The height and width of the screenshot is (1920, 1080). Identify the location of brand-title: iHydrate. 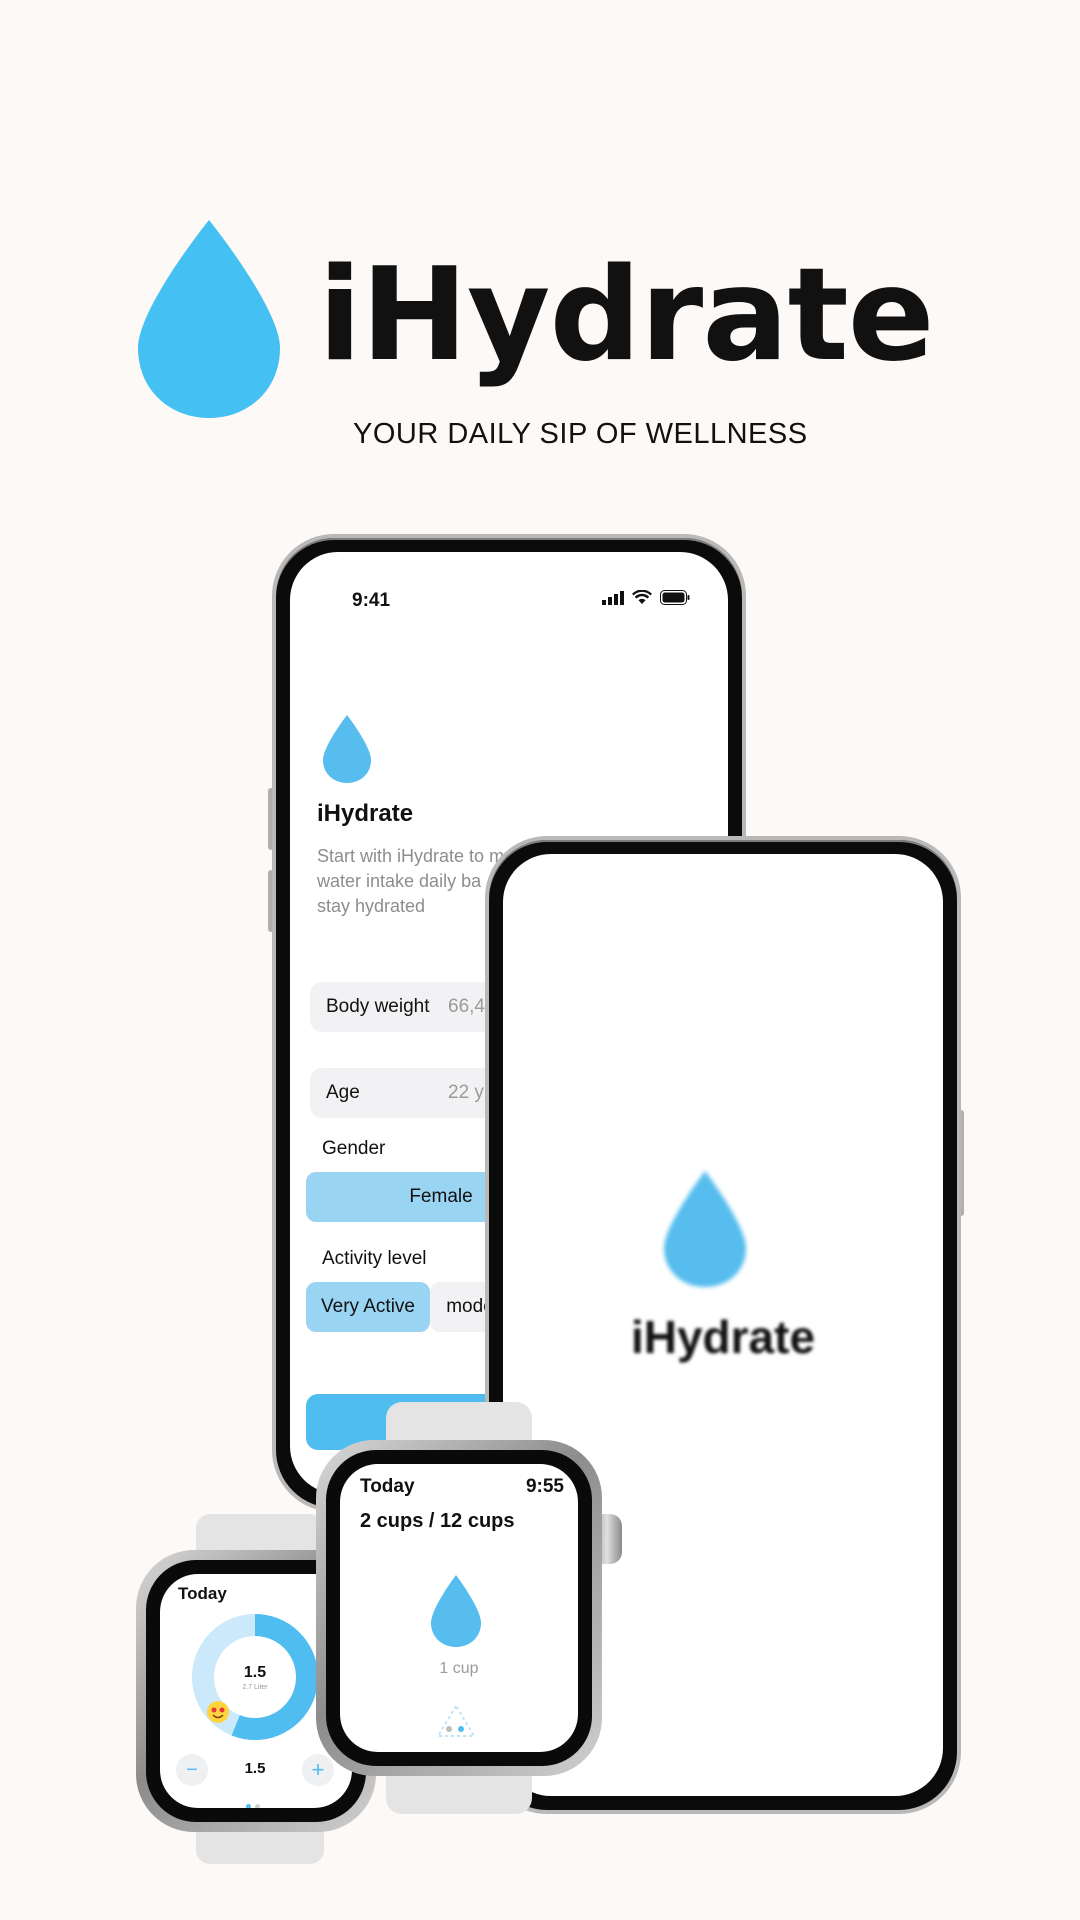
(626, 315).